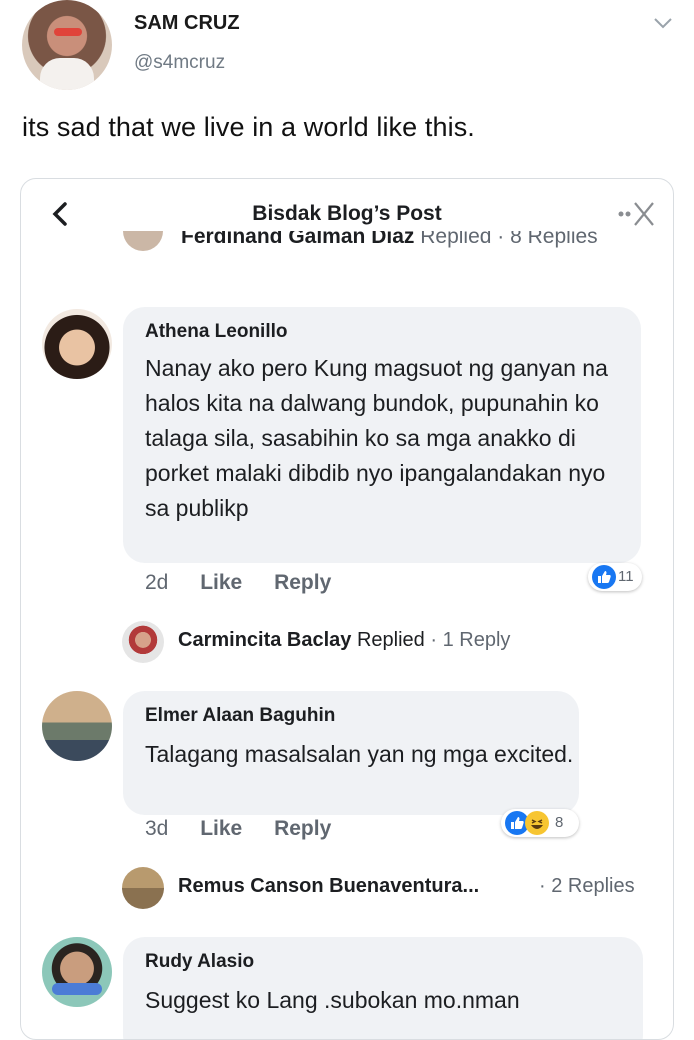 Image resolution: width=694 pixels, height=1040 pixels. I want to click on comment-author: Athena Leonillo, so click(216, 332).